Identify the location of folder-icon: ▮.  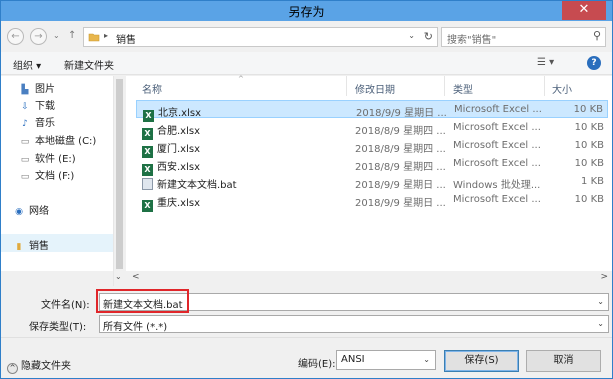
(19, 247).